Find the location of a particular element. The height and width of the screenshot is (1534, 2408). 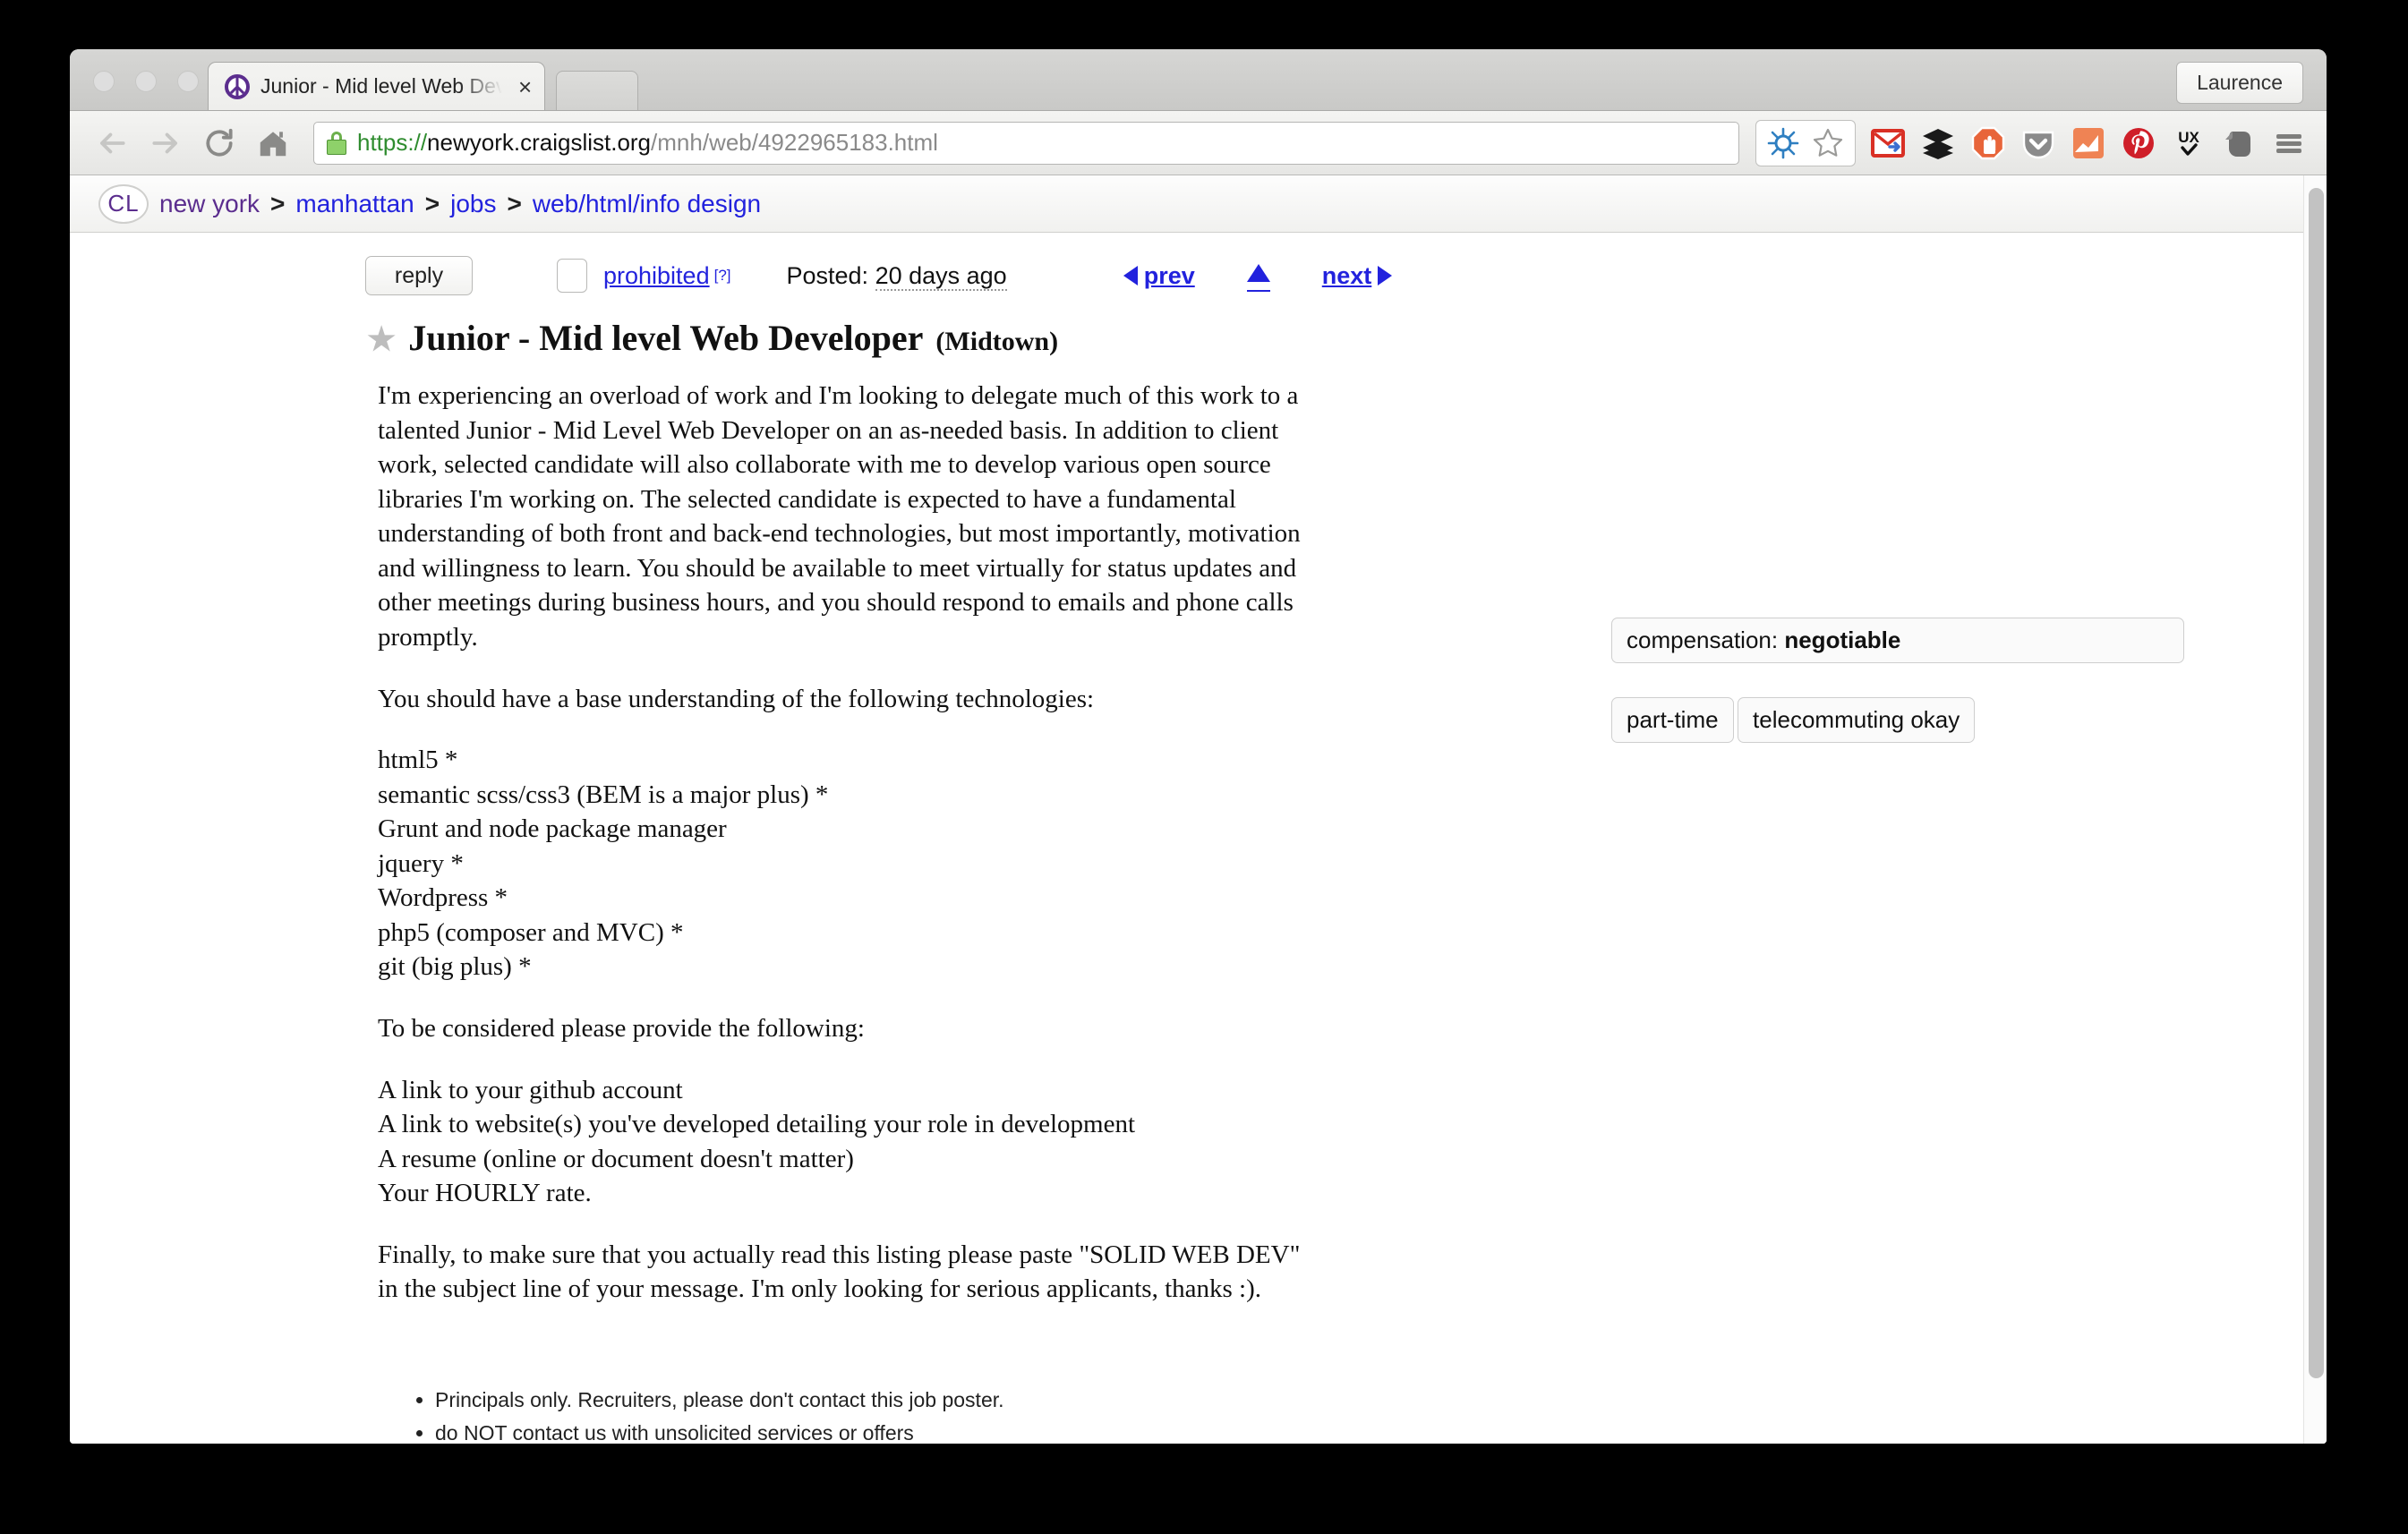

list-item: Wordpress * is located at coordinates (443, 898).